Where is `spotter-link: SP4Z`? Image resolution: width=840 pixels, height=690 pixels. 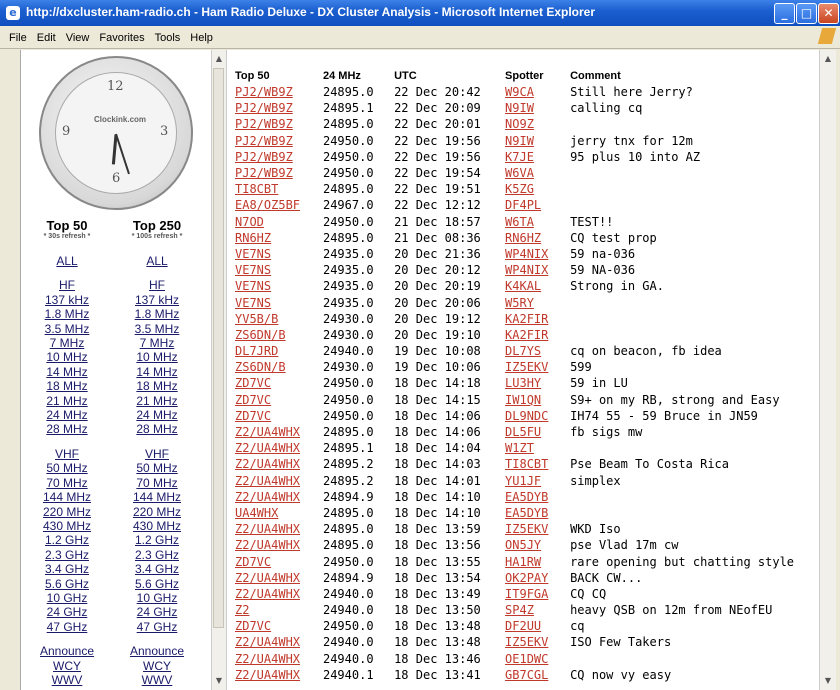 spotter-link: SP4Z is located at coordinates (519, 610).